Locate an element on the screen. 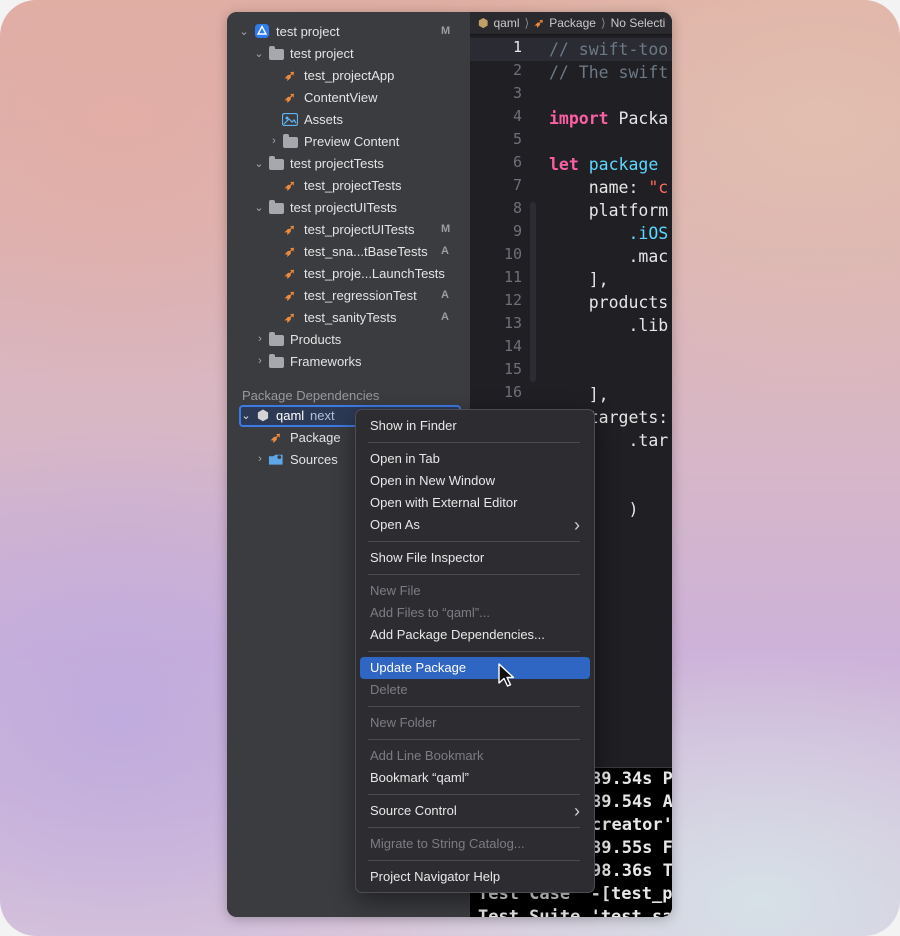 The width and height of the screenshot is (900, 936). nav-row-group-uitests: ⌄ test projectUITests is located at coordinates (348, 207).